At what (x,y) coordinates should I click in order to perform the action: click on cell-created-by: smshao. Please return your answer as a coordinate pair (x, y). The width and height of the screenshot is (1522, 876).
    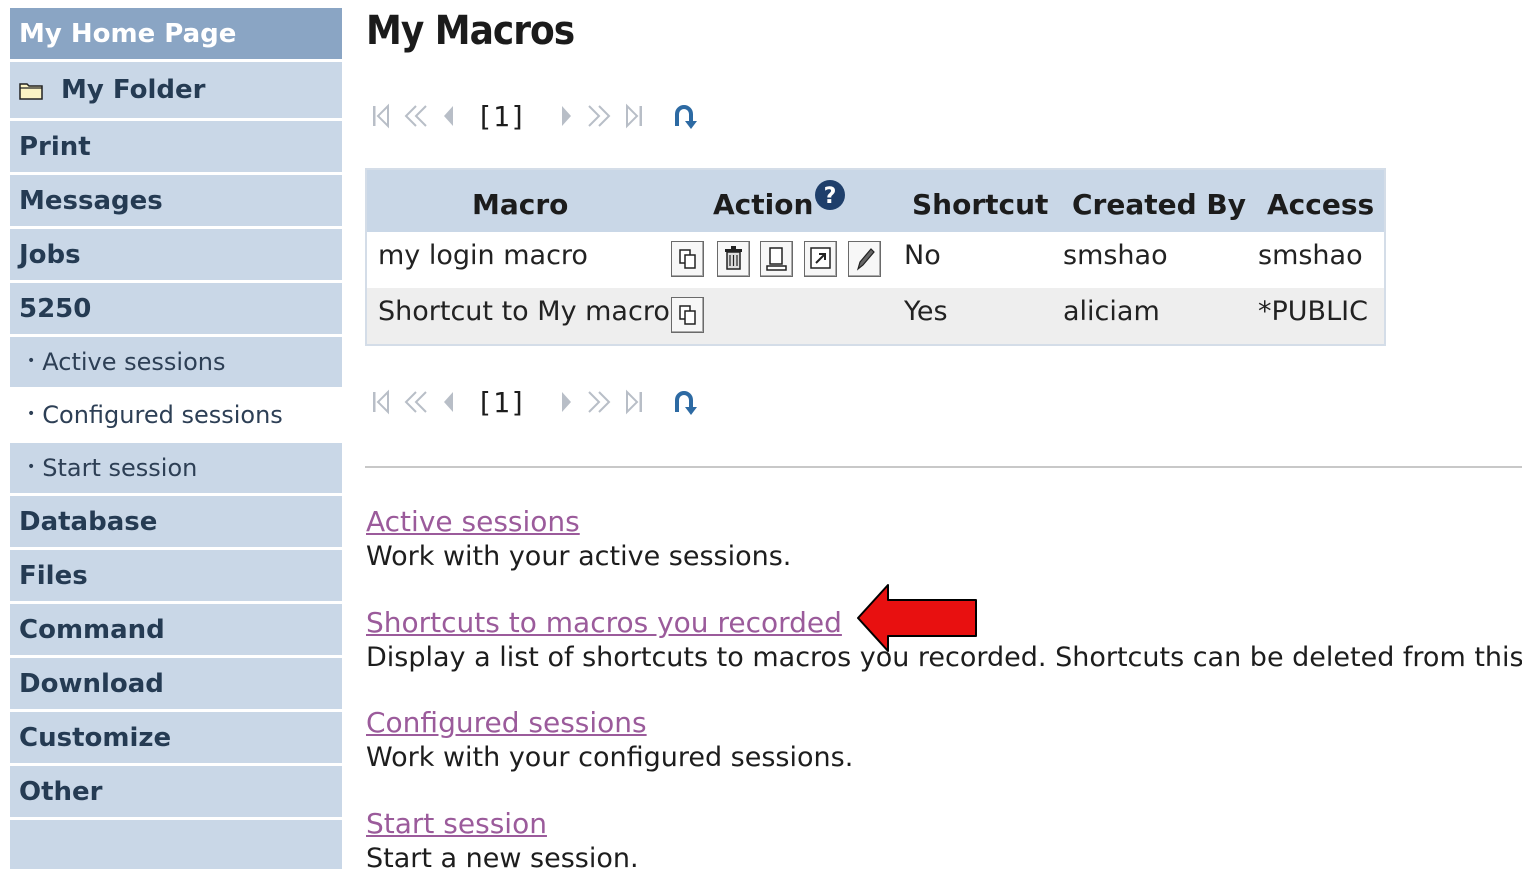
    Looking at the image, I should click on (1115, 255).